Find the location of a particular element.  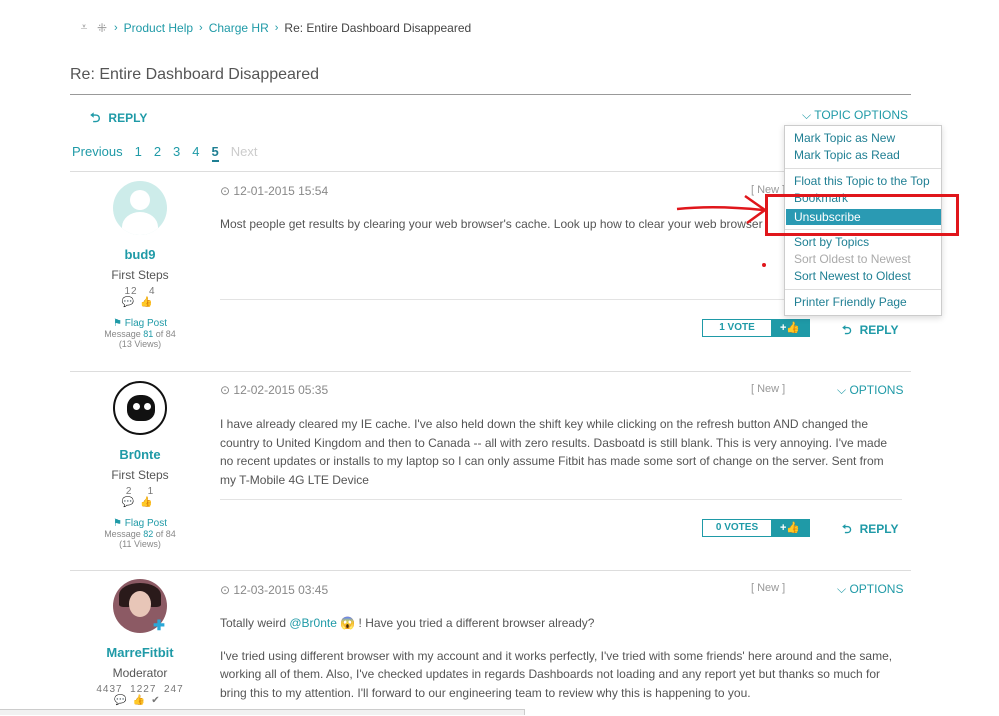

new-tag: [ New ] is located at coordinates (768, 588).